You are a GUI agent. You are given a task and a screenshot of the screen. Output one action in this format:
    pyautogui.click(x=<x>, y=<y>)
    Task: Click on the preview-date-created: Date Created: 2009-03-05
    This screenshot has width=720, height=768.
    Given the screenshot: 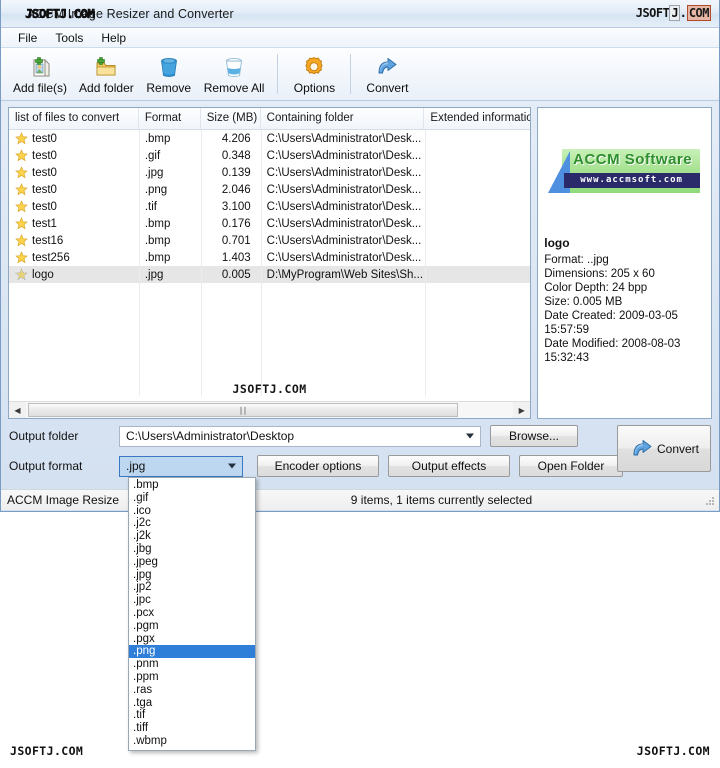 What is the action you would take?
    pyautogui.click(x=611, y=316)
    